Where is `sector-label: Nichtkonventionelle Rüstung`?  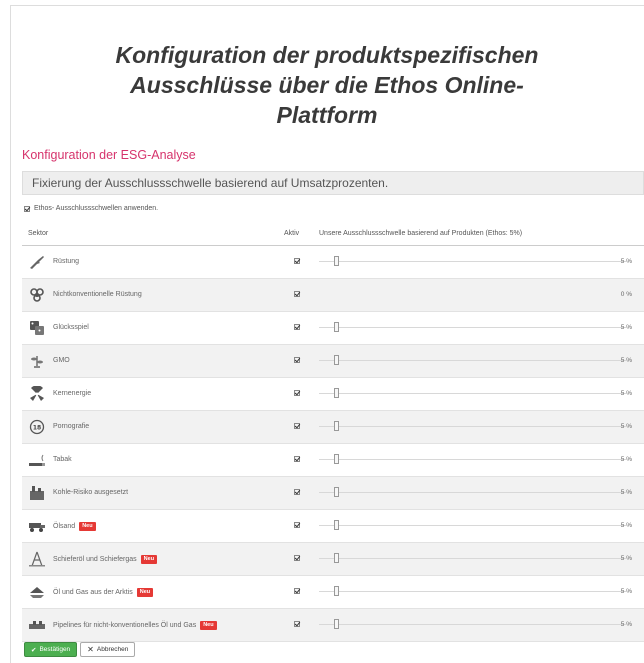
sector-label: Nichtkonventionelle Rüstung is located at coordinates (97, 294).